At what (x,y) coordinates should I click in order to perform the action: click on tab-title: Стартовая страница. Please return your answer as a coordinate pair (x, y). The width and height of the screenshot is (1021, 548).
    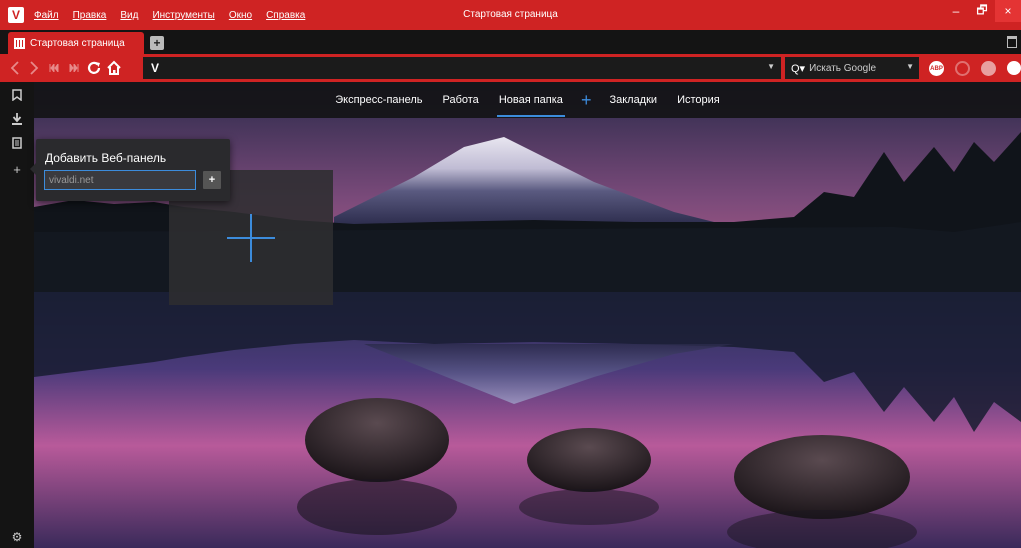
    Looking at the image, I should click on (77, 43).